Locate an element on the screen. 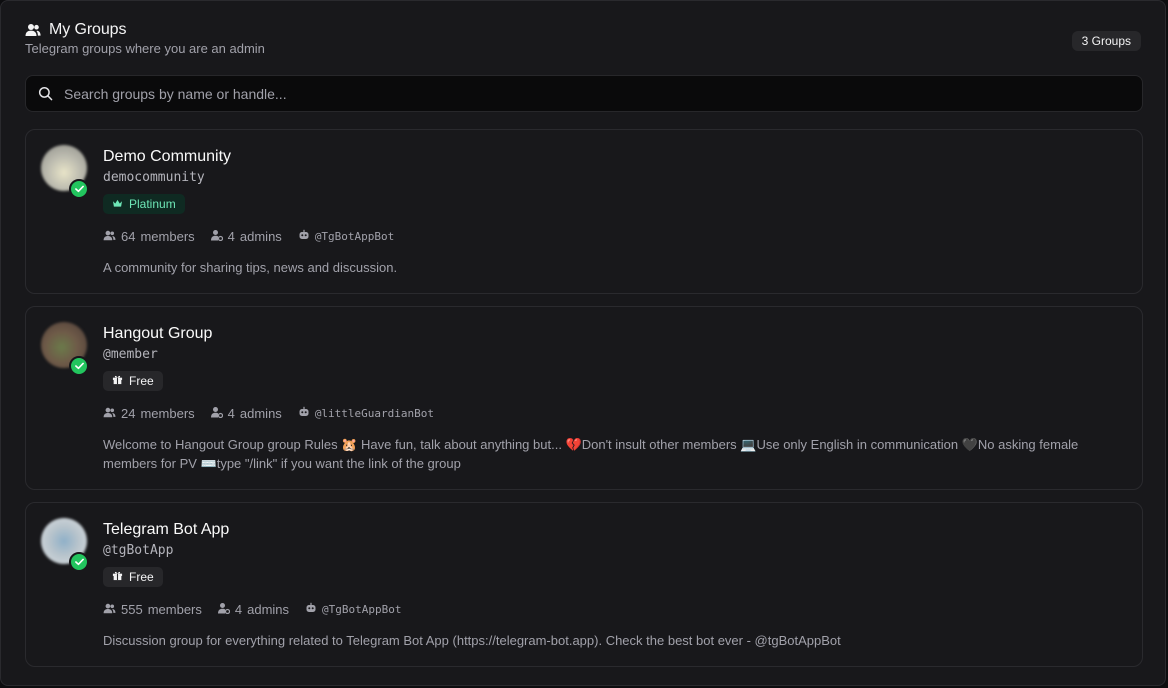  group-handle: @tgBotApp is located at coordinates (138, 550).